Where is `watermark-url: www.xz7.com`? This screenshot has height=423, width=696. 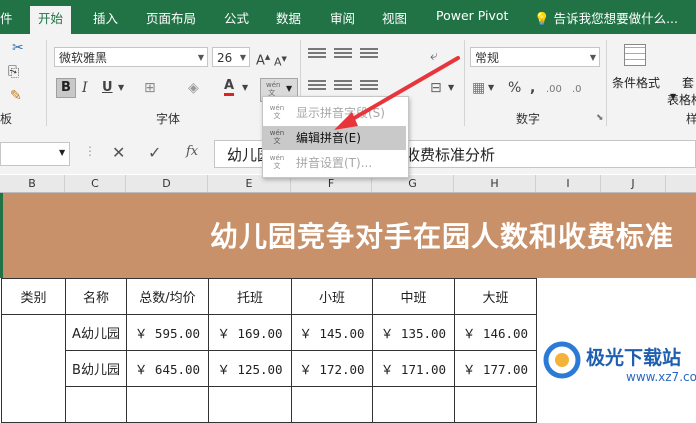
watermark-url: www.xz7.com is located at coordinates (661, 377).